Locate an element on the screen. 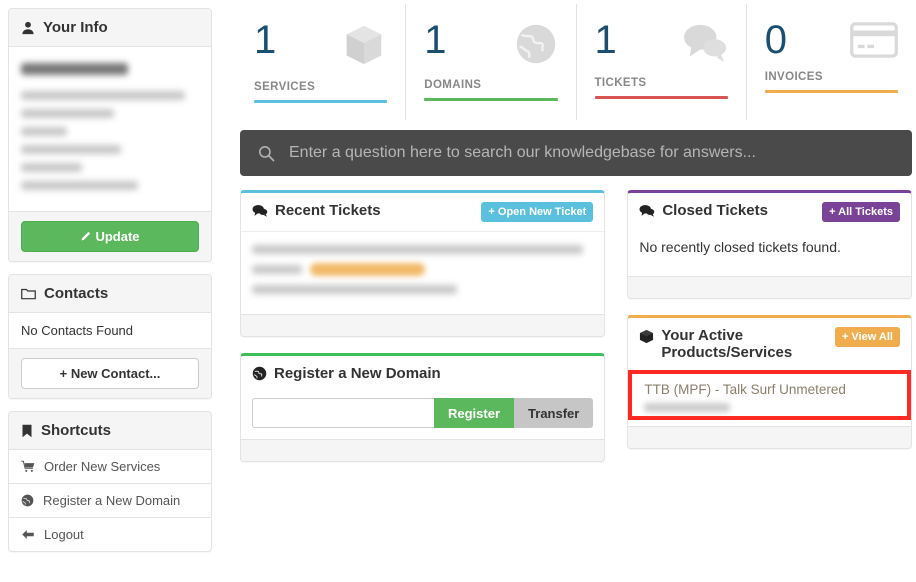 The height and width of the screenshot is (582, 916). active-products-header: Your Active Products/Services + View All is located at coordinates (769, 341).